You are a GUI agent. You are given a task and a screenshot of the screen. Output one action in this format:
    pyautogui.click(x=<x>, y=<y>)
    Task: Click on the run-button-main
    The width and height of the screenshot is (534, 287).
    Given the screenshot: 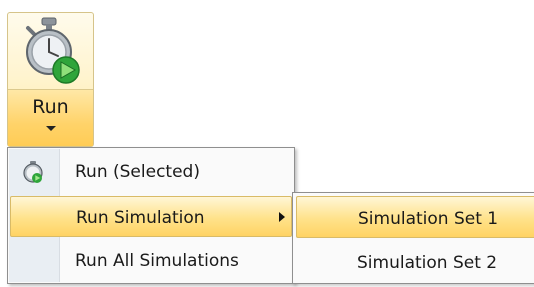 What is the action you would take?
    pyautogui.click(x=50, y=51)
    